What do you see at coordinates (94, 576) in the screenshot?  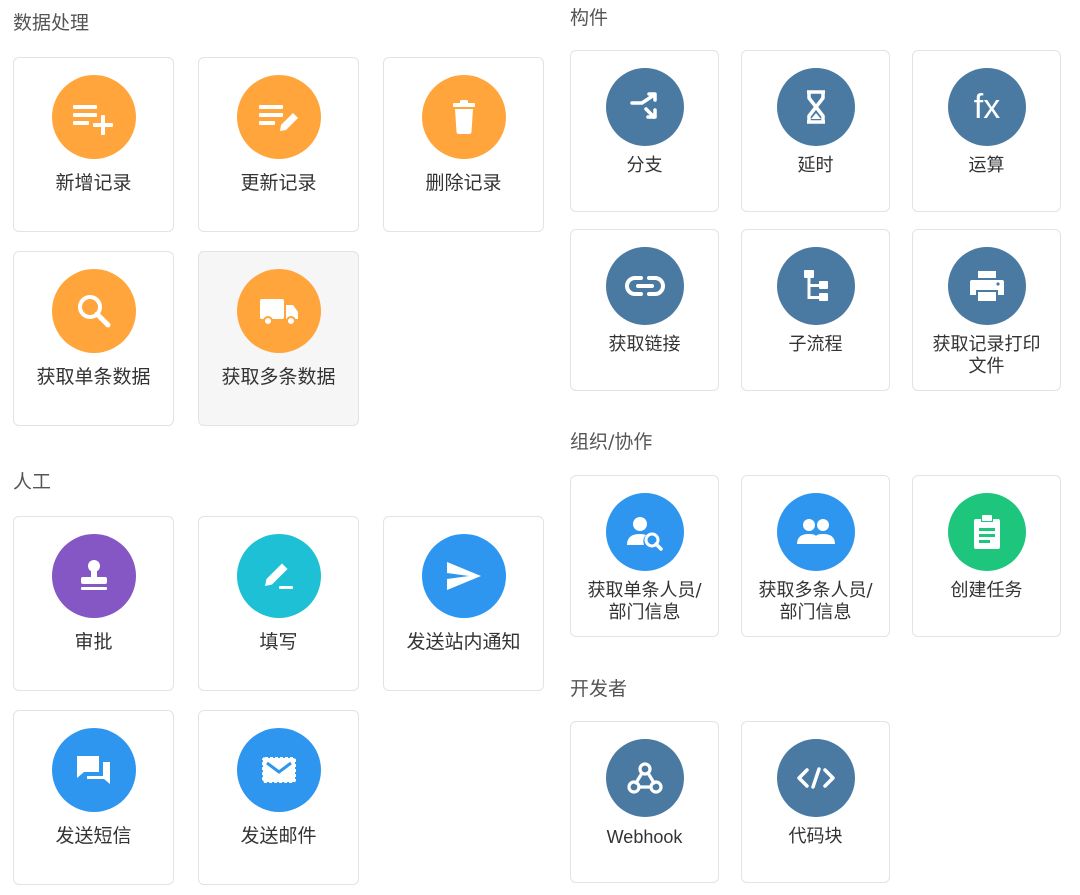 I see `stamp-icon` at bounding box center [94, 576].